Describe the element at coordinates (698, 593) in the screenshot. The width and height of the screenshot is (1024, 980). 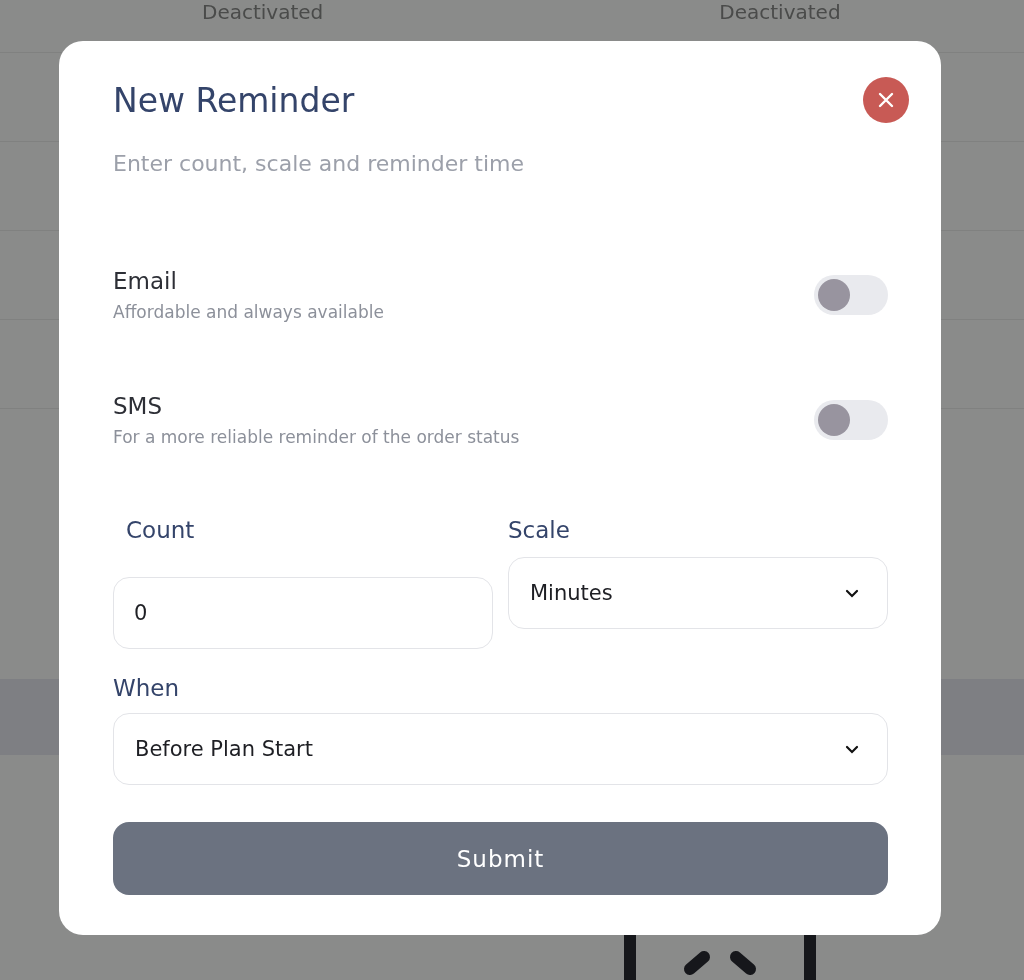
I see `scale-dropdown: Minutes` at that location.